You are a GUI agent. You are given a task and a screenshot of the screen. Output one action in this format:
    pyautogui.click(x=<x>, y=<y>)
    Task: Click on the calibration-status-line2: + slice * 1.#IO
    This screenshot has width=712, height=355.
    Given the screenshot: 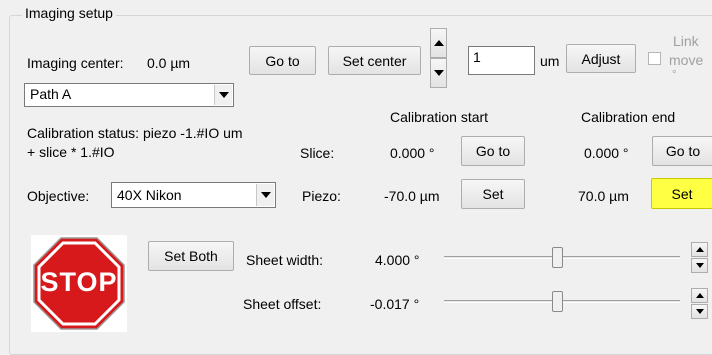 What is the action you would take?
    pyautogui.click(x=71, y=152)
    